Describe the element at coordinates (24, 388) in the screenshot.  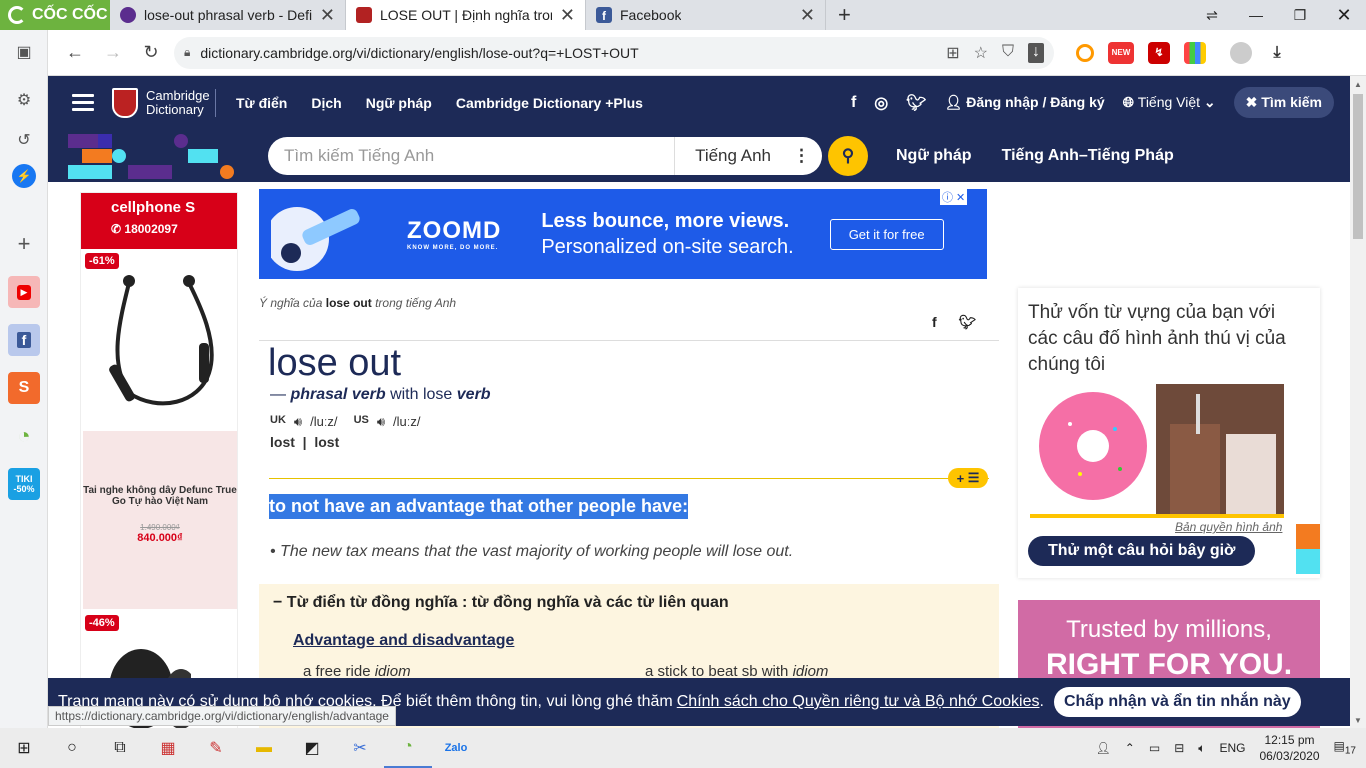
I see `shopee-icon: S` at that location.